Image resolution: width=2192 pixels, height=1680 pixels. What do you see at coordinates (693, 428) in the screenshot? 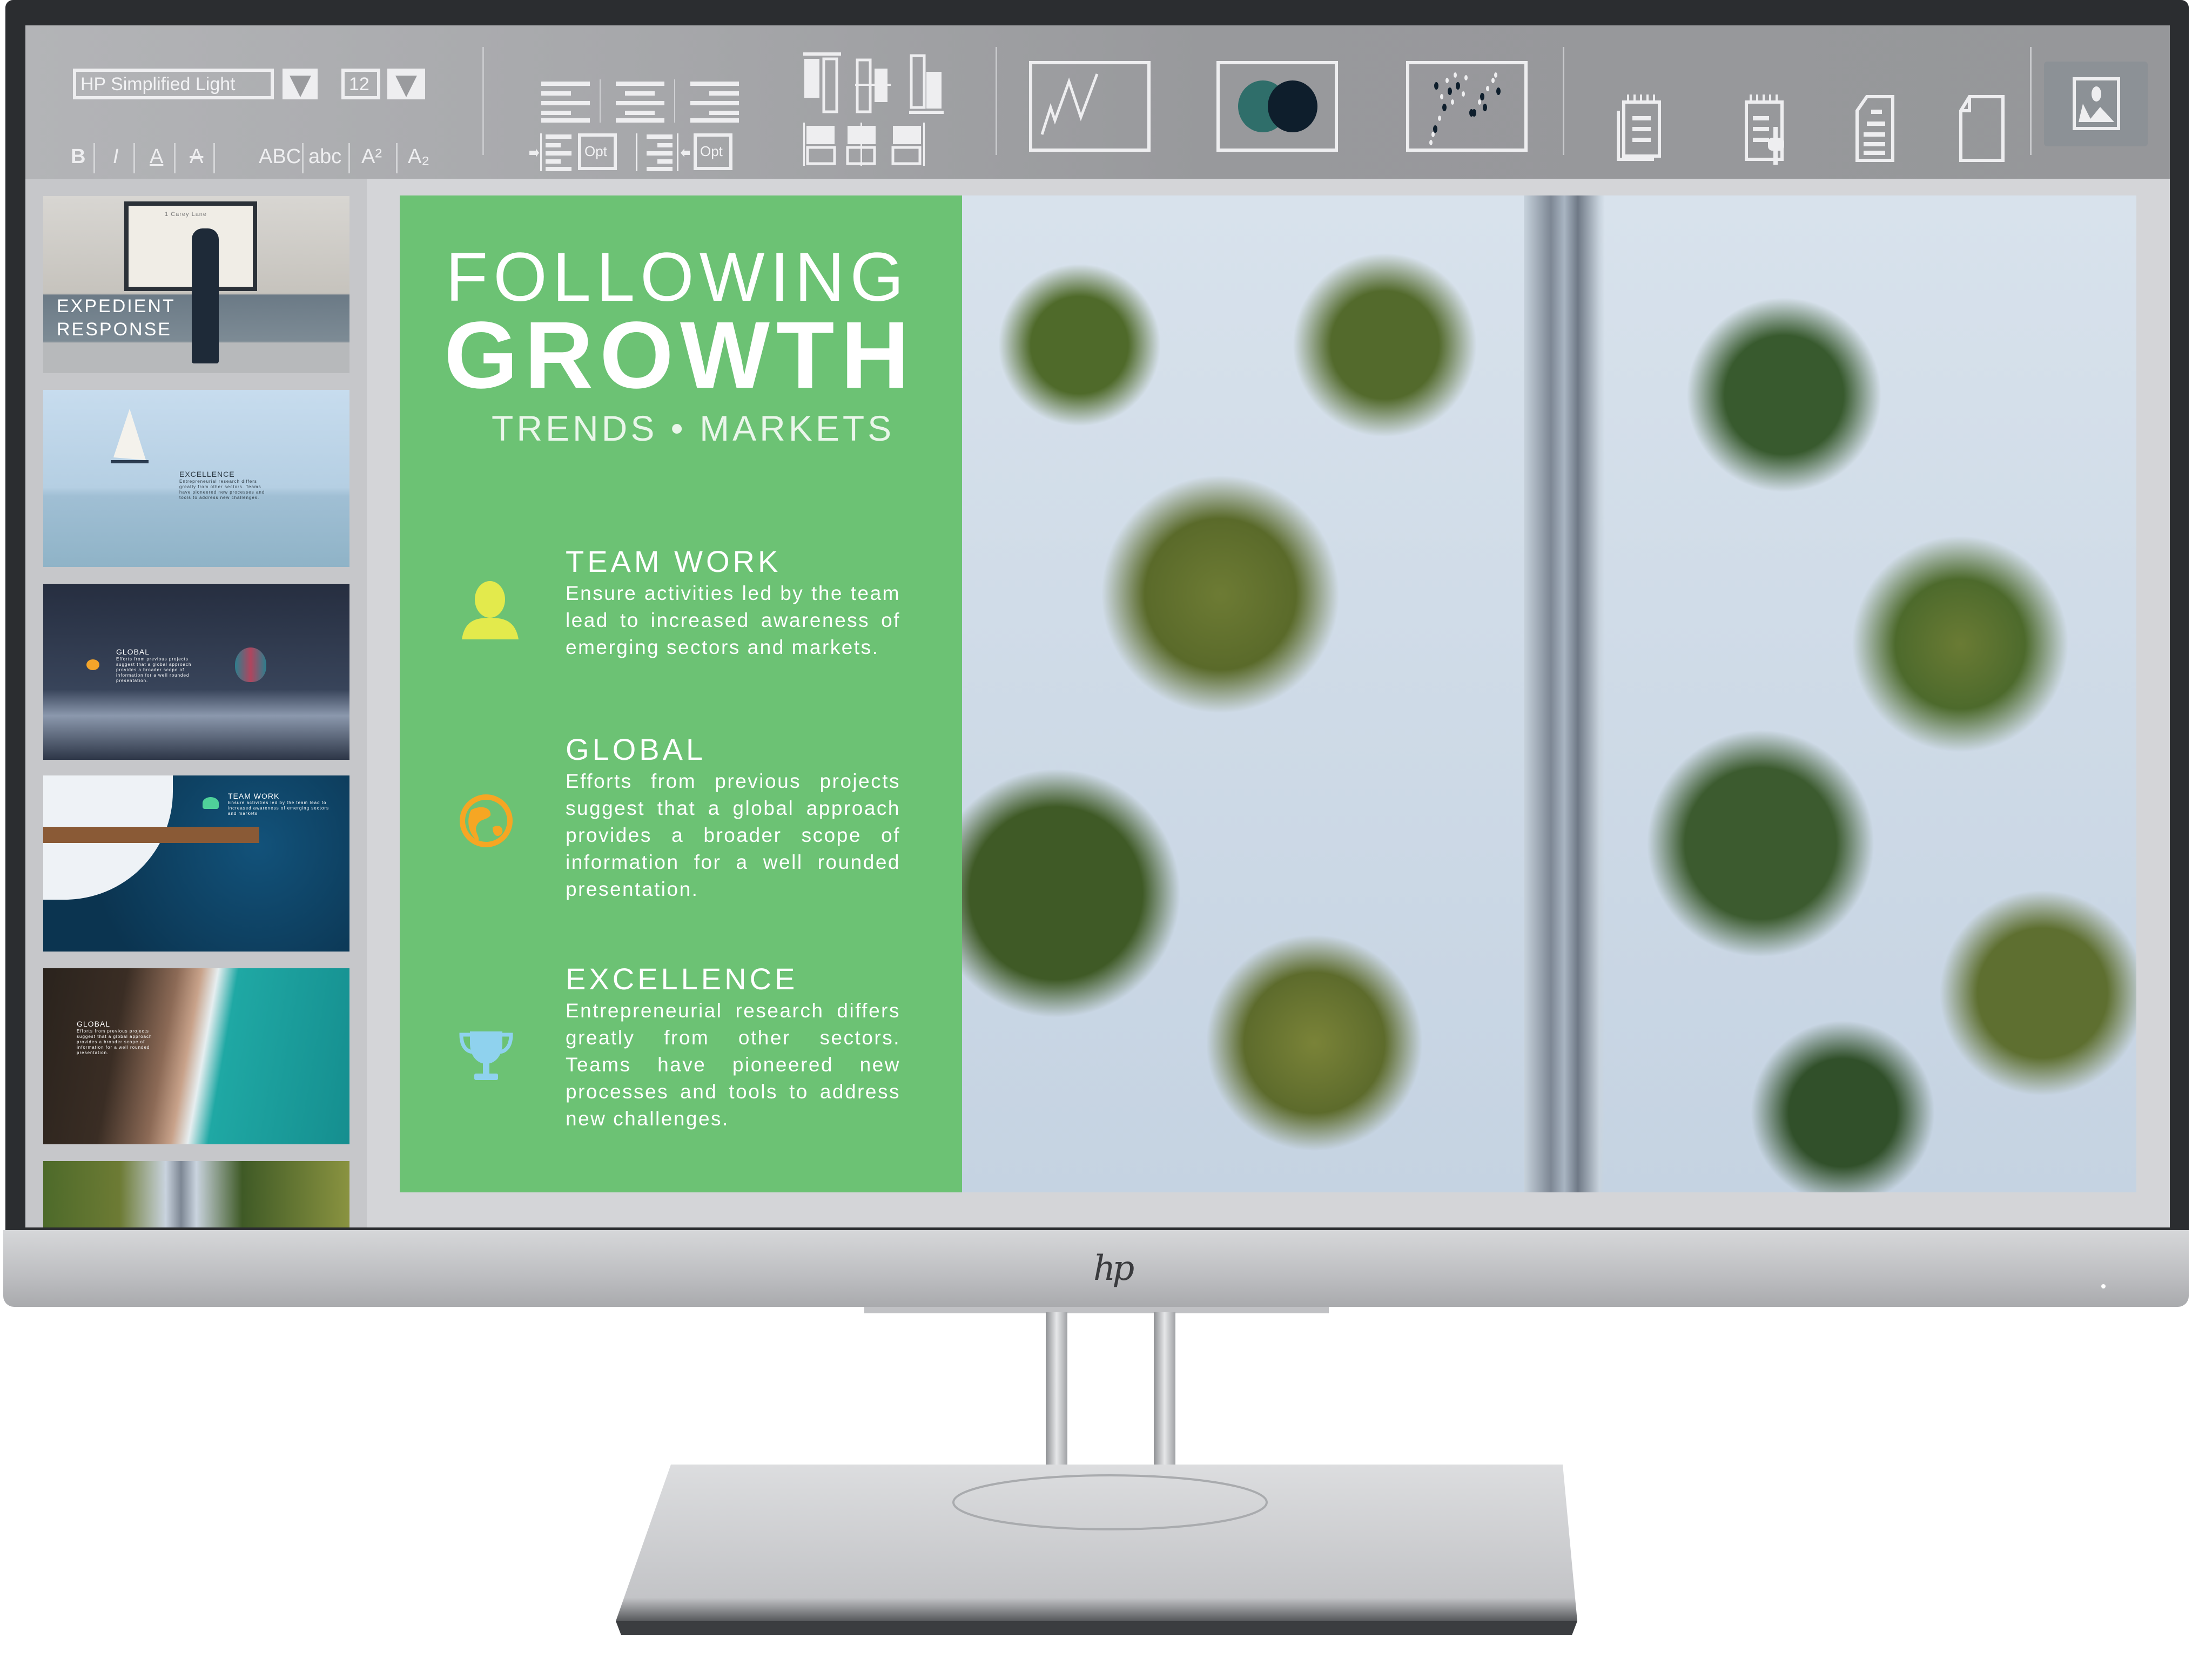
I see `slide-subtitle: TRENDS • MARKETS` at bounding box center [693, 428].